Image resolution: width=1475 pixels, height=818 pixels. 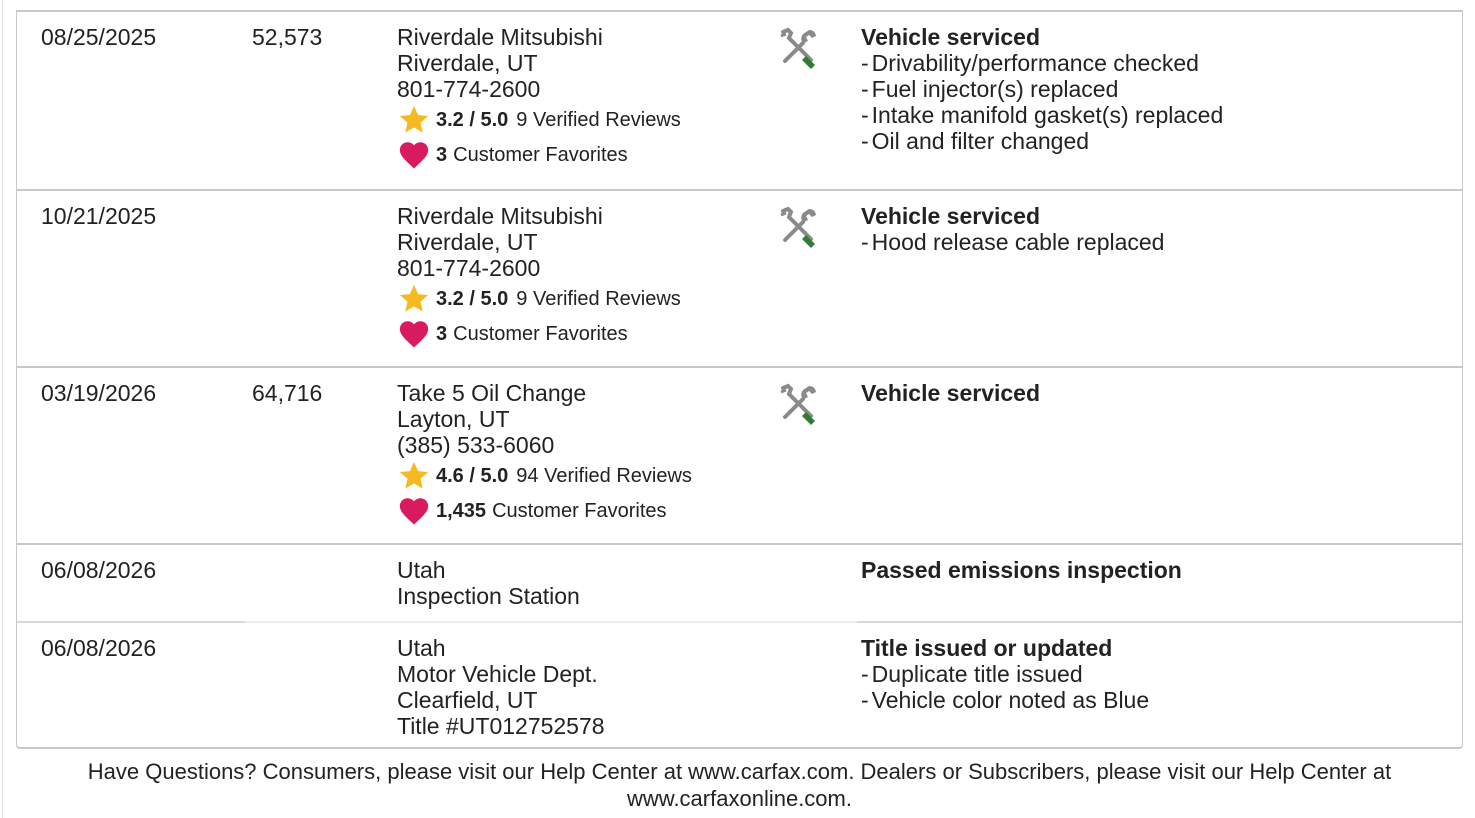 What do you see at coordinates (287, 393) in the screenshot?
I see `odometer-reading: 64,716` at bounding box center [287, 393].